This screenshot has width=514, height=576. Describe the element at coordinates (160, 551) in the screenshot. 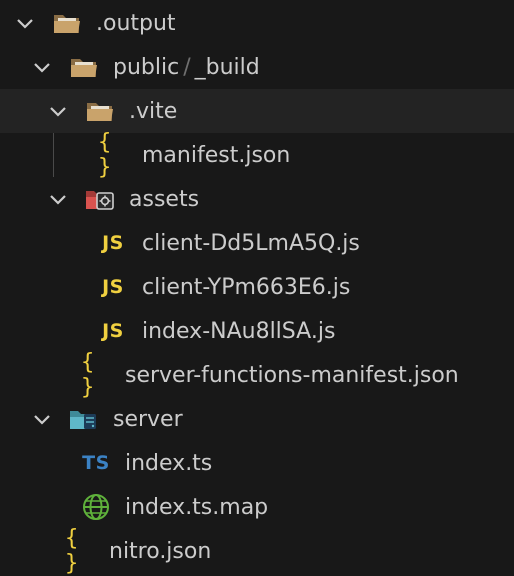

I see `tree-item-label: nitro.json` at that location.